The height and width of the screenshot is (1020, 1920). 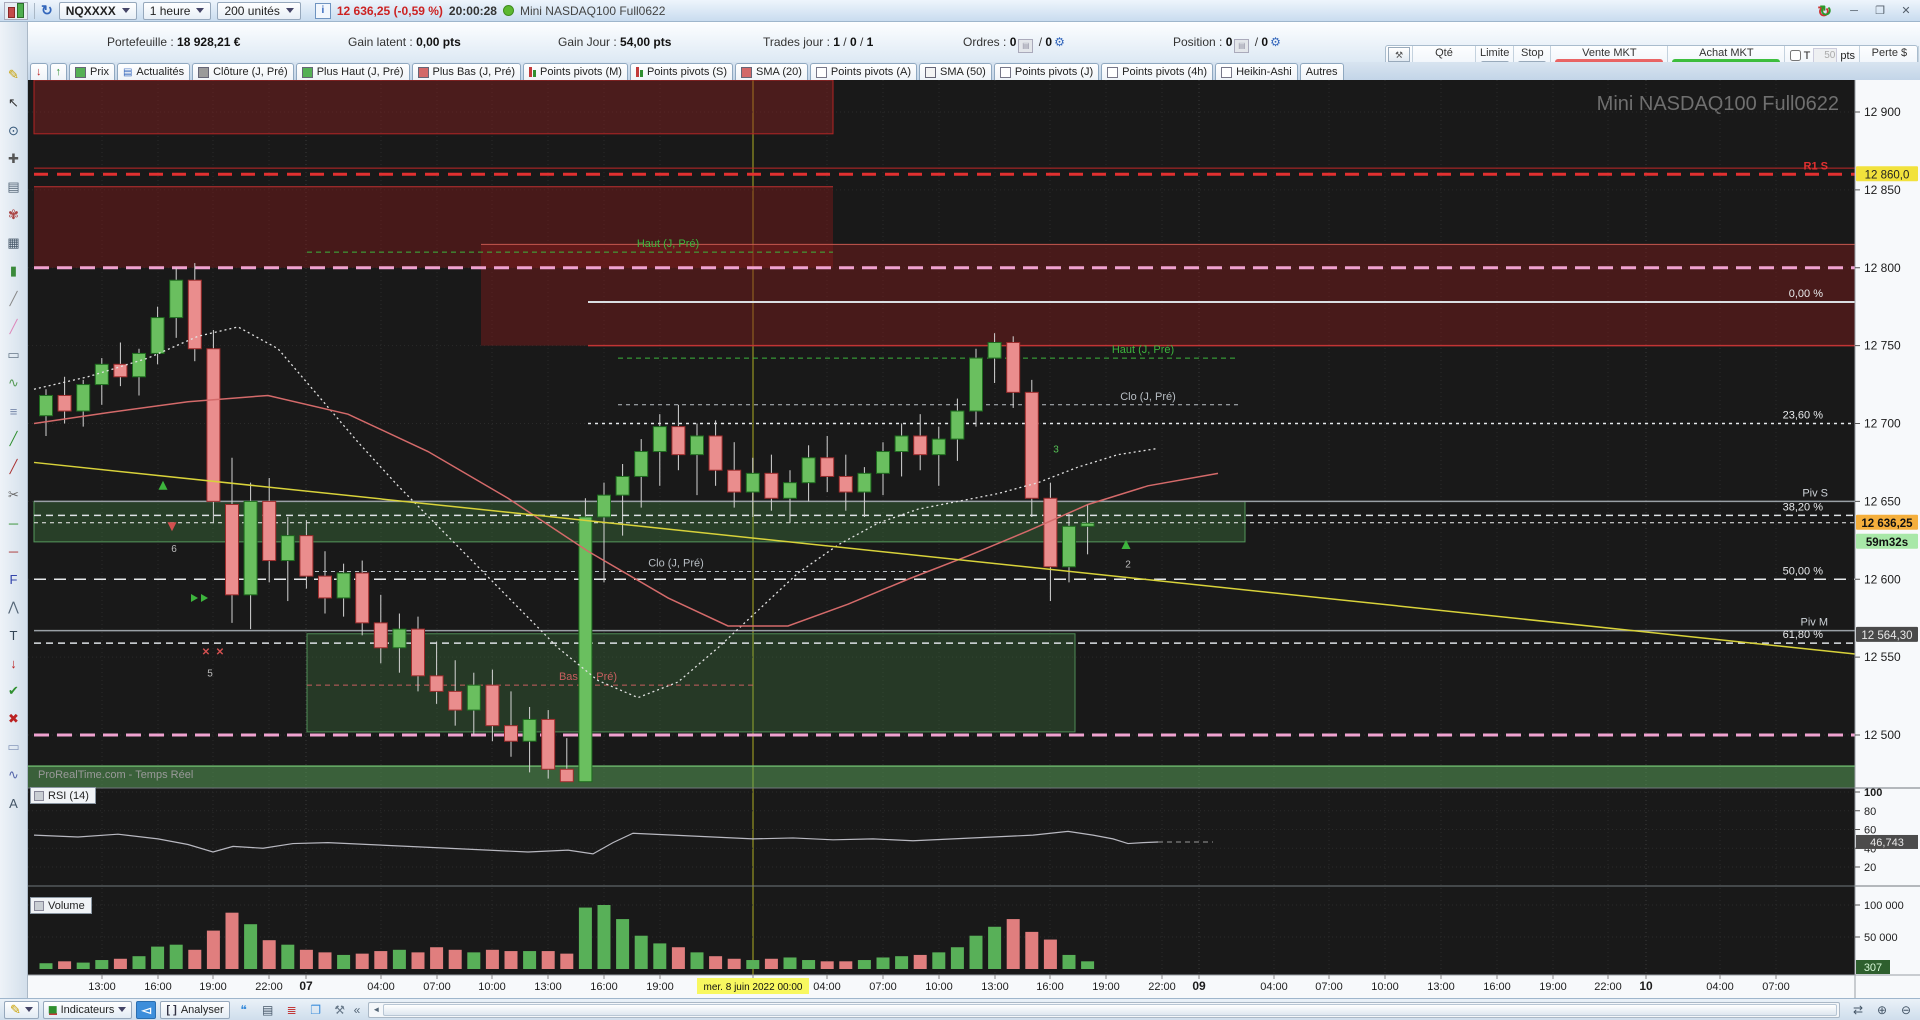 What do you see at coordinates (1275, 42) in the screenshot?
I see `position-gear-icon: ⚙` at bounding box center [1275, 42].